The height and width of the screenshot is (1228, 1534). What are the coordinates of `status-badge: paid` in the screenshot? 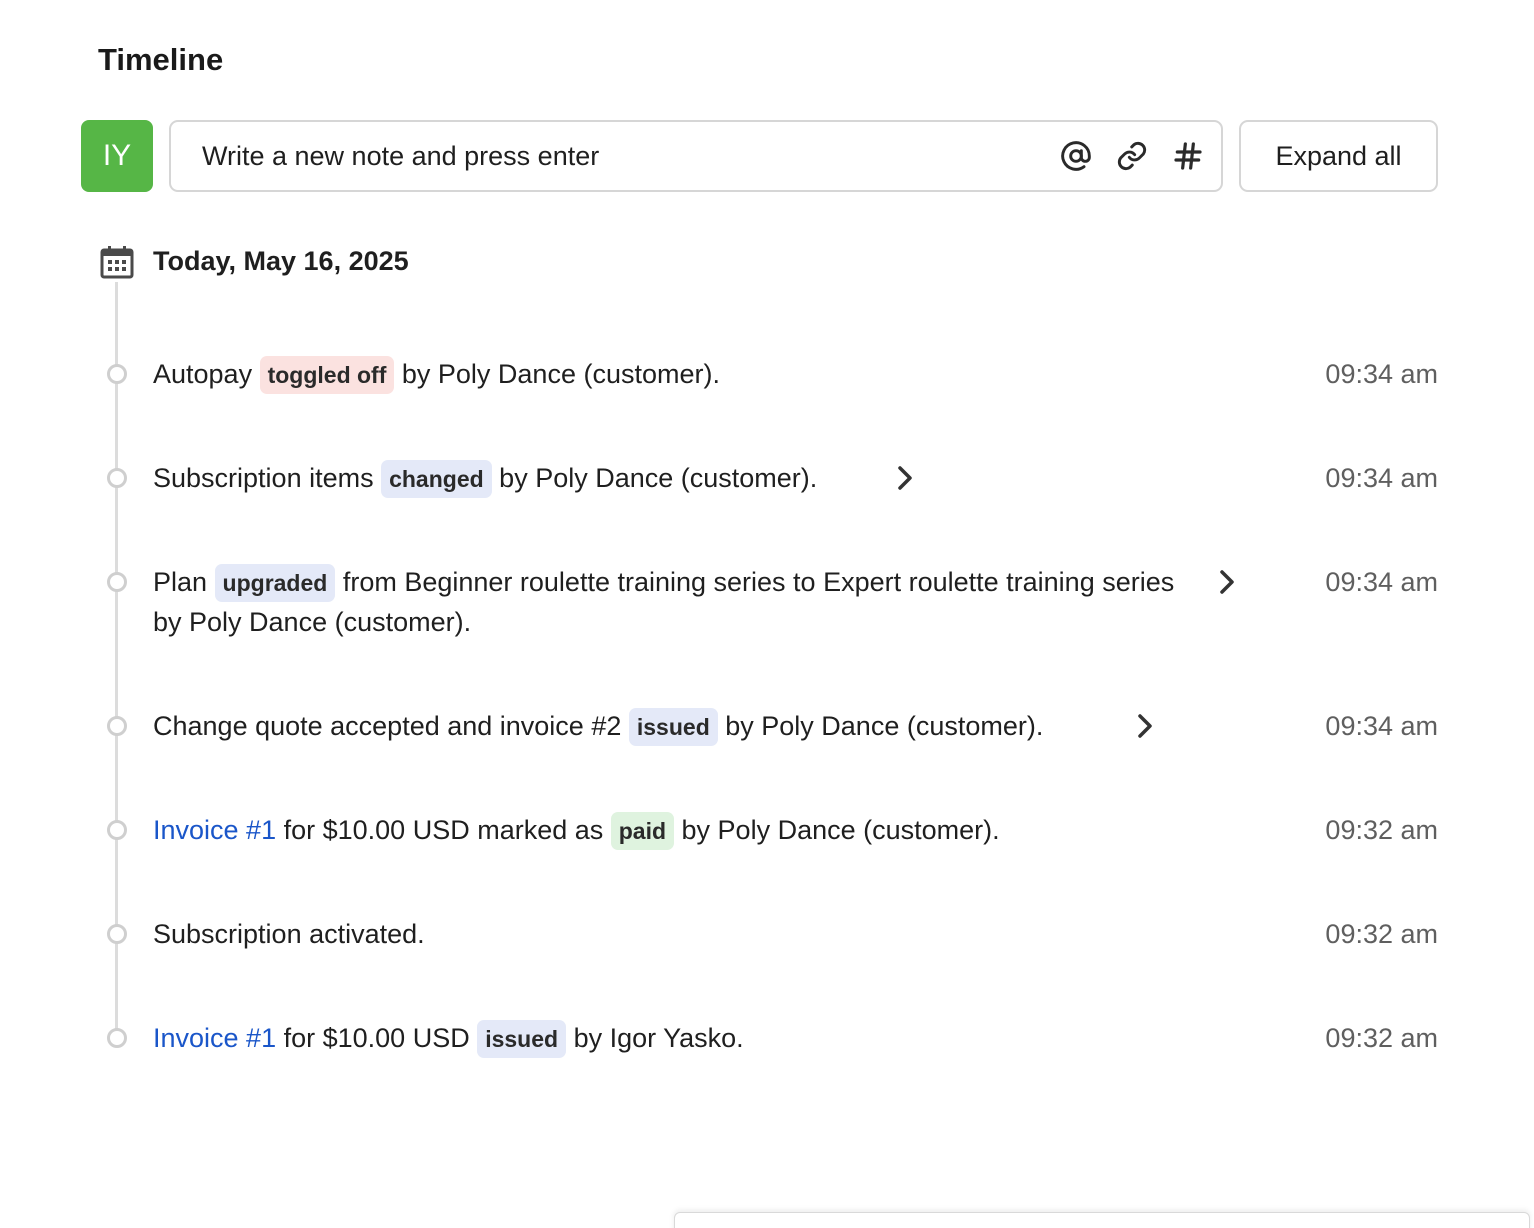 It's located at (642, 831).